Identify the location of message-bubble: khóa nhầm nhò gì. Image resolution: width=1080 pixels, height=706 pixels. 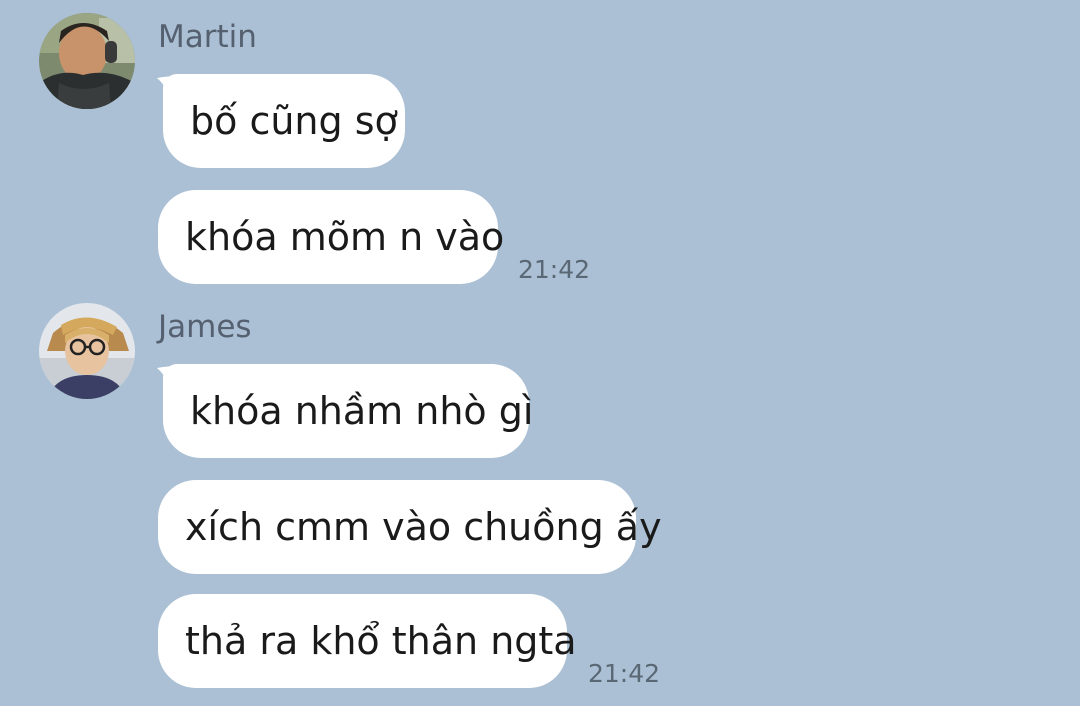
(348, 411).